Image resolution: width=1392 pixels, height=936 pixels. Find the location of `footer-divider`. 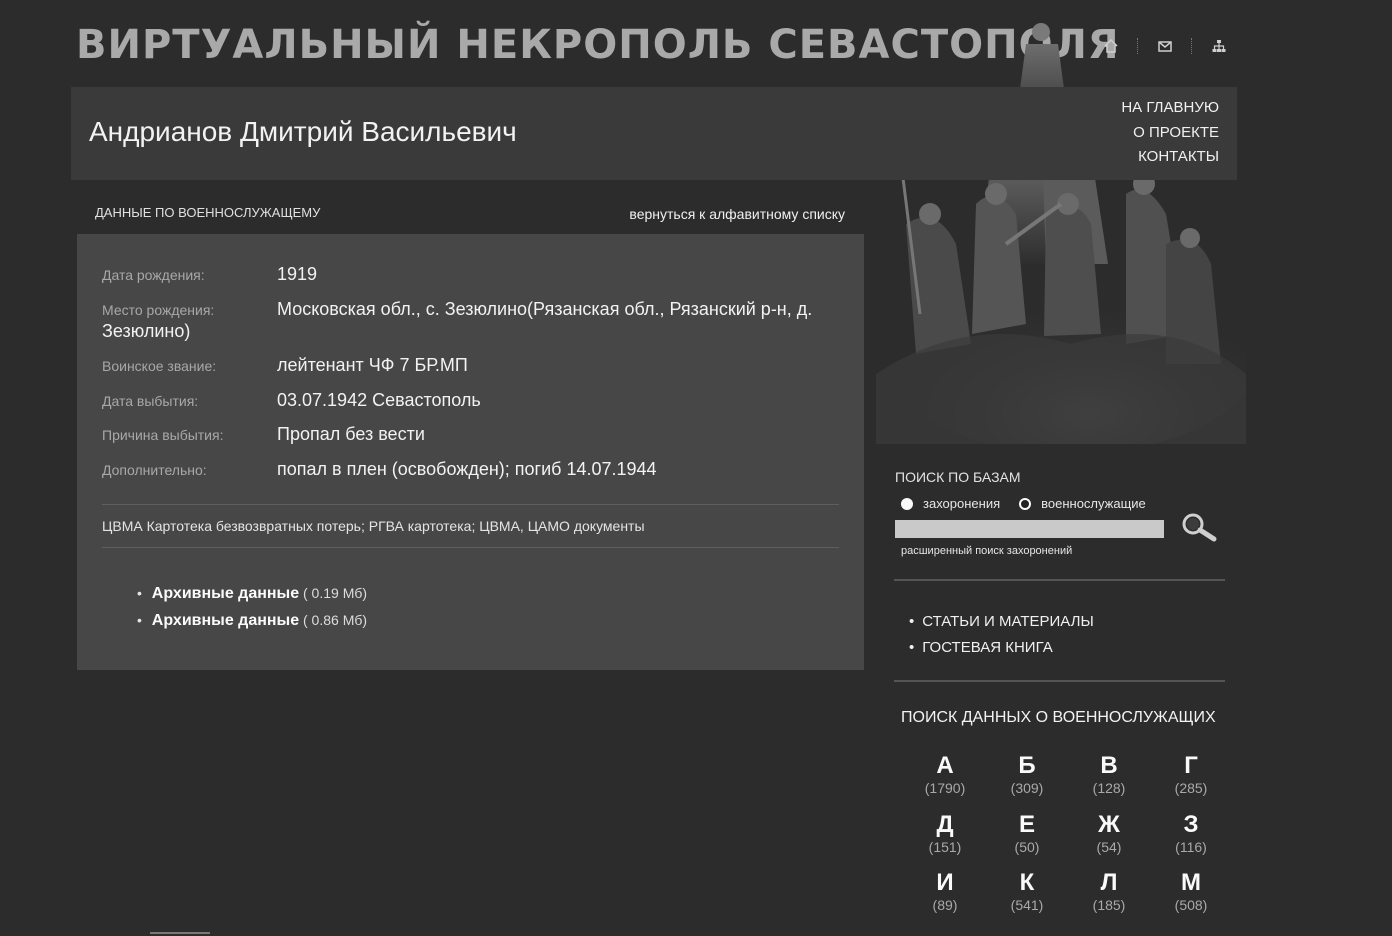

footer-divider is located at coordinates (180, 933).